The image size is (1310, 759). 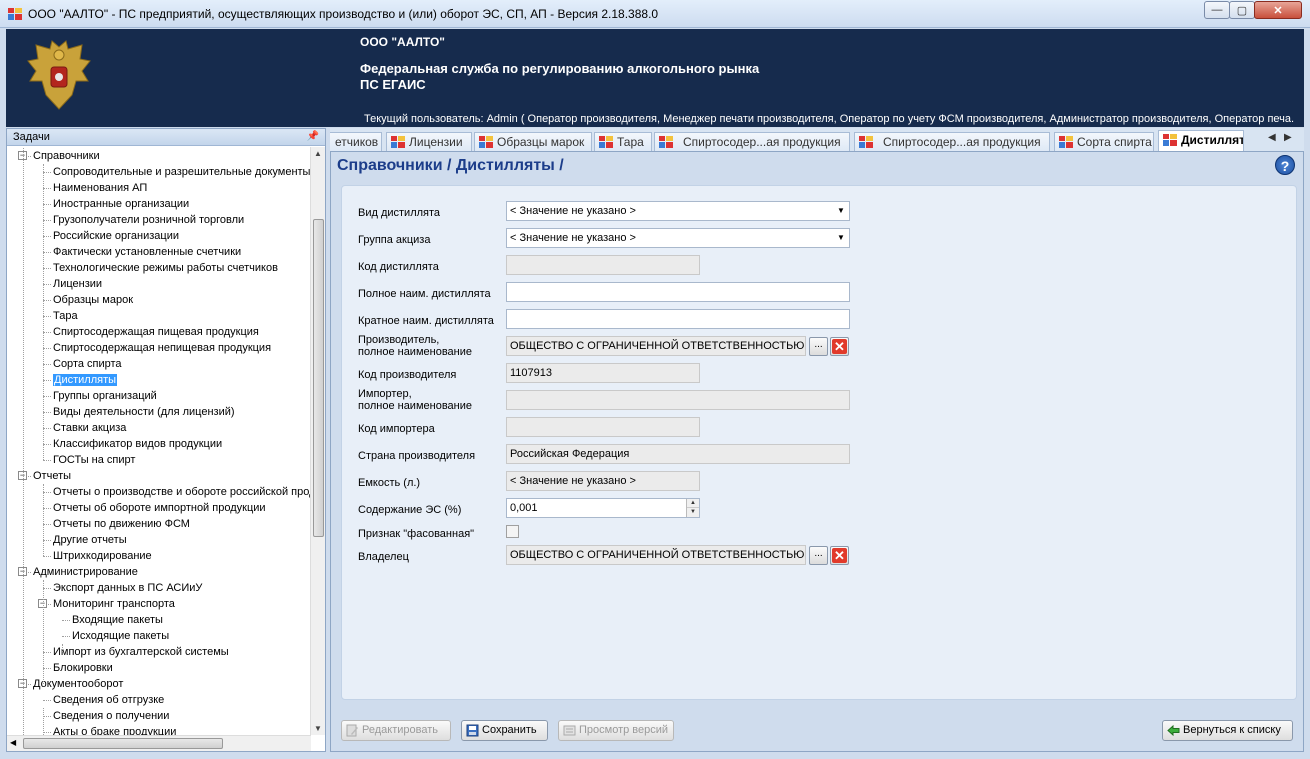 I want to click on back-arrow-icon, so click(x=1173, y=730).